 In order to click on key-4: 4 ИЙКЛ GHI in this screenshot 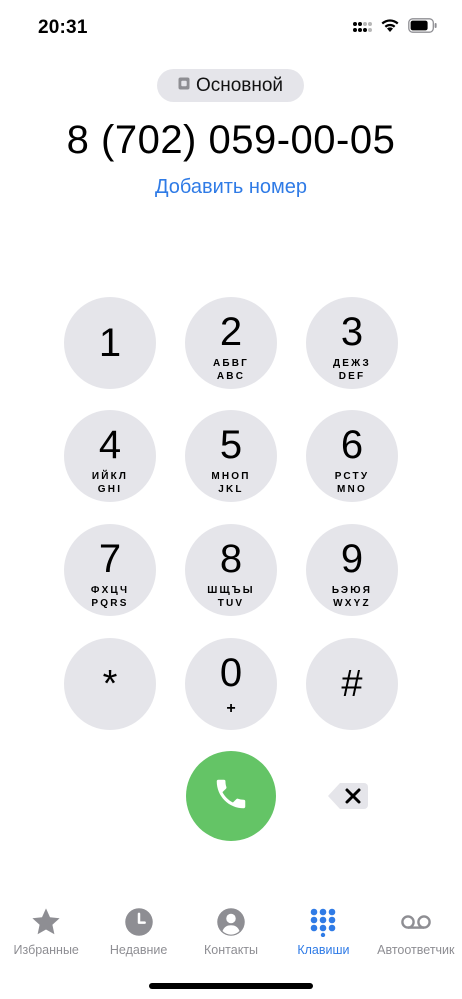, I will do `click(110, 456)`.